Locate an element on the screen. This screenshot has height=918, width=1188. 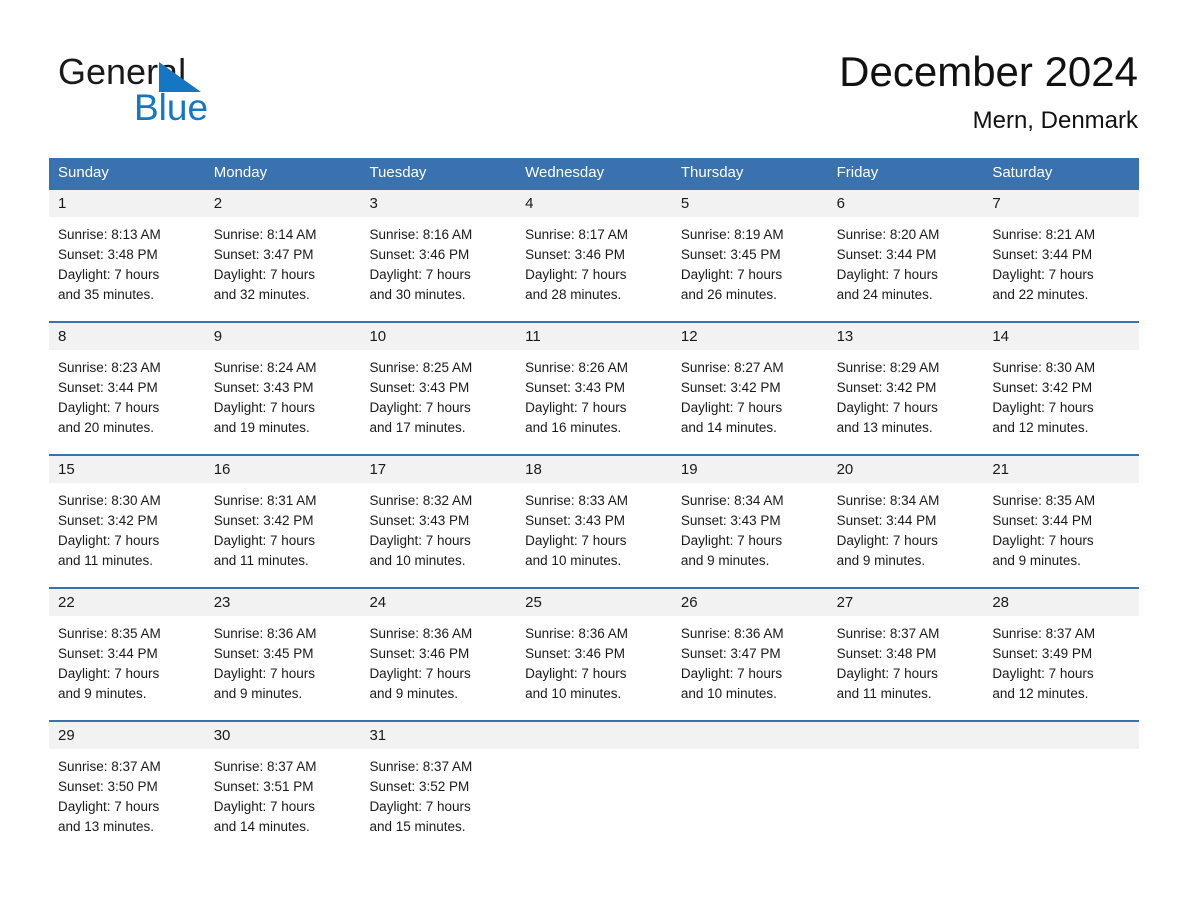
daylight-text-line2: and 13 minutes. is located at coordinates (884, 427).